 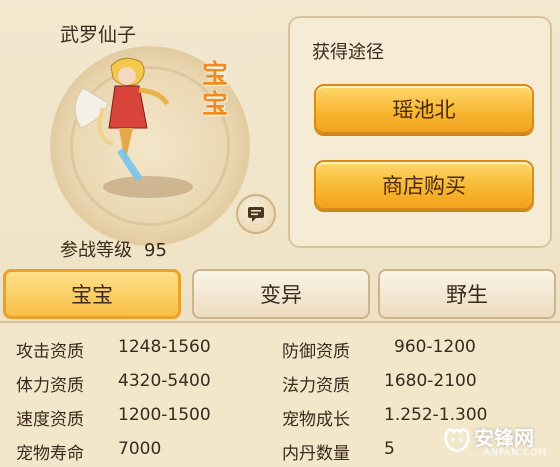 What do you see at coordinates (504, 438) in the screenshot?
I see `watermark-text: 安锋网` at bounding box center [504, 438].